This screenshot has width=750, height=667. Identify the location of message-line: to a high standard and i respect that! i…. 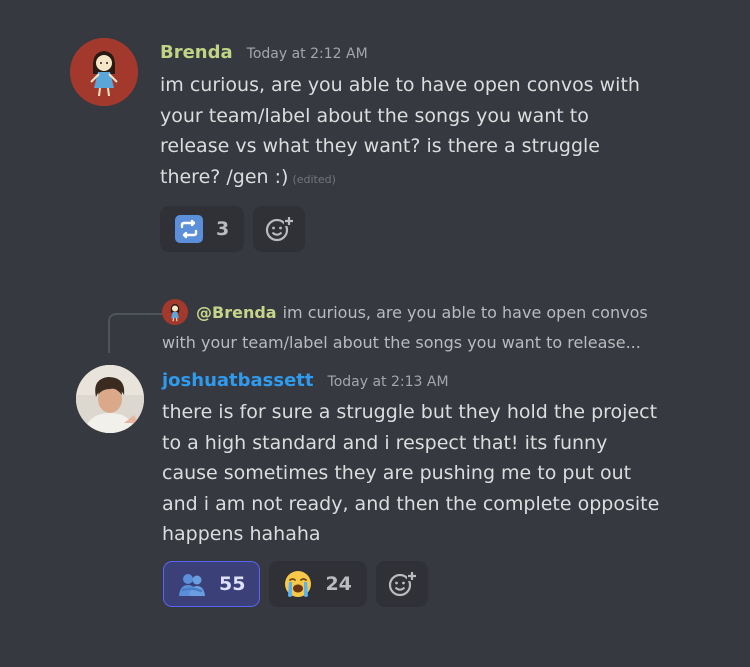
(385, 442).